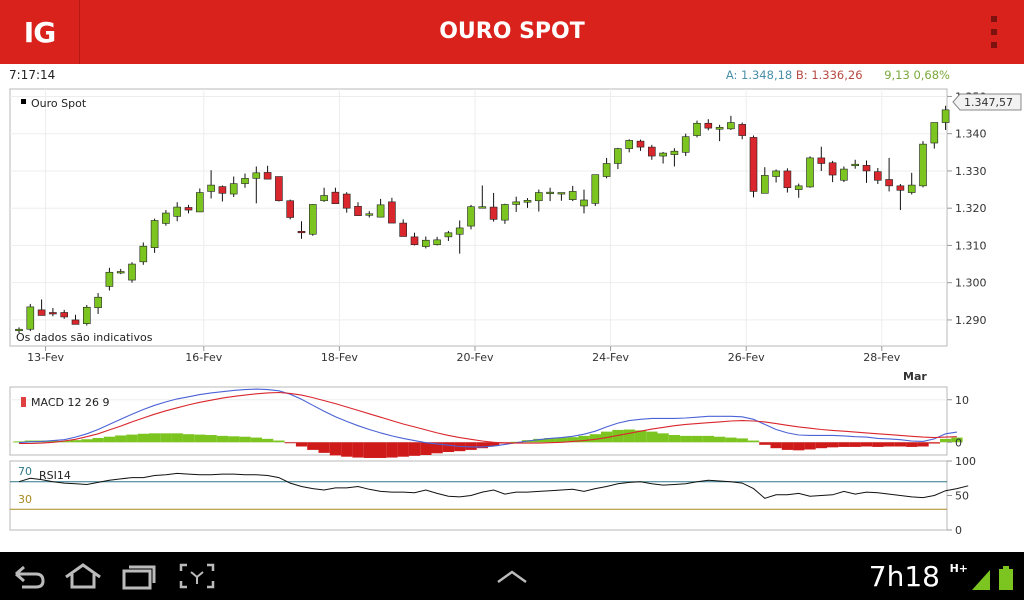 The height and width of the screenshot is (600, 1024). What do you see at coordinates (962, 400) in the screenshot?
I see `macd-tick-label: 10` at bounding box center [962, 400].